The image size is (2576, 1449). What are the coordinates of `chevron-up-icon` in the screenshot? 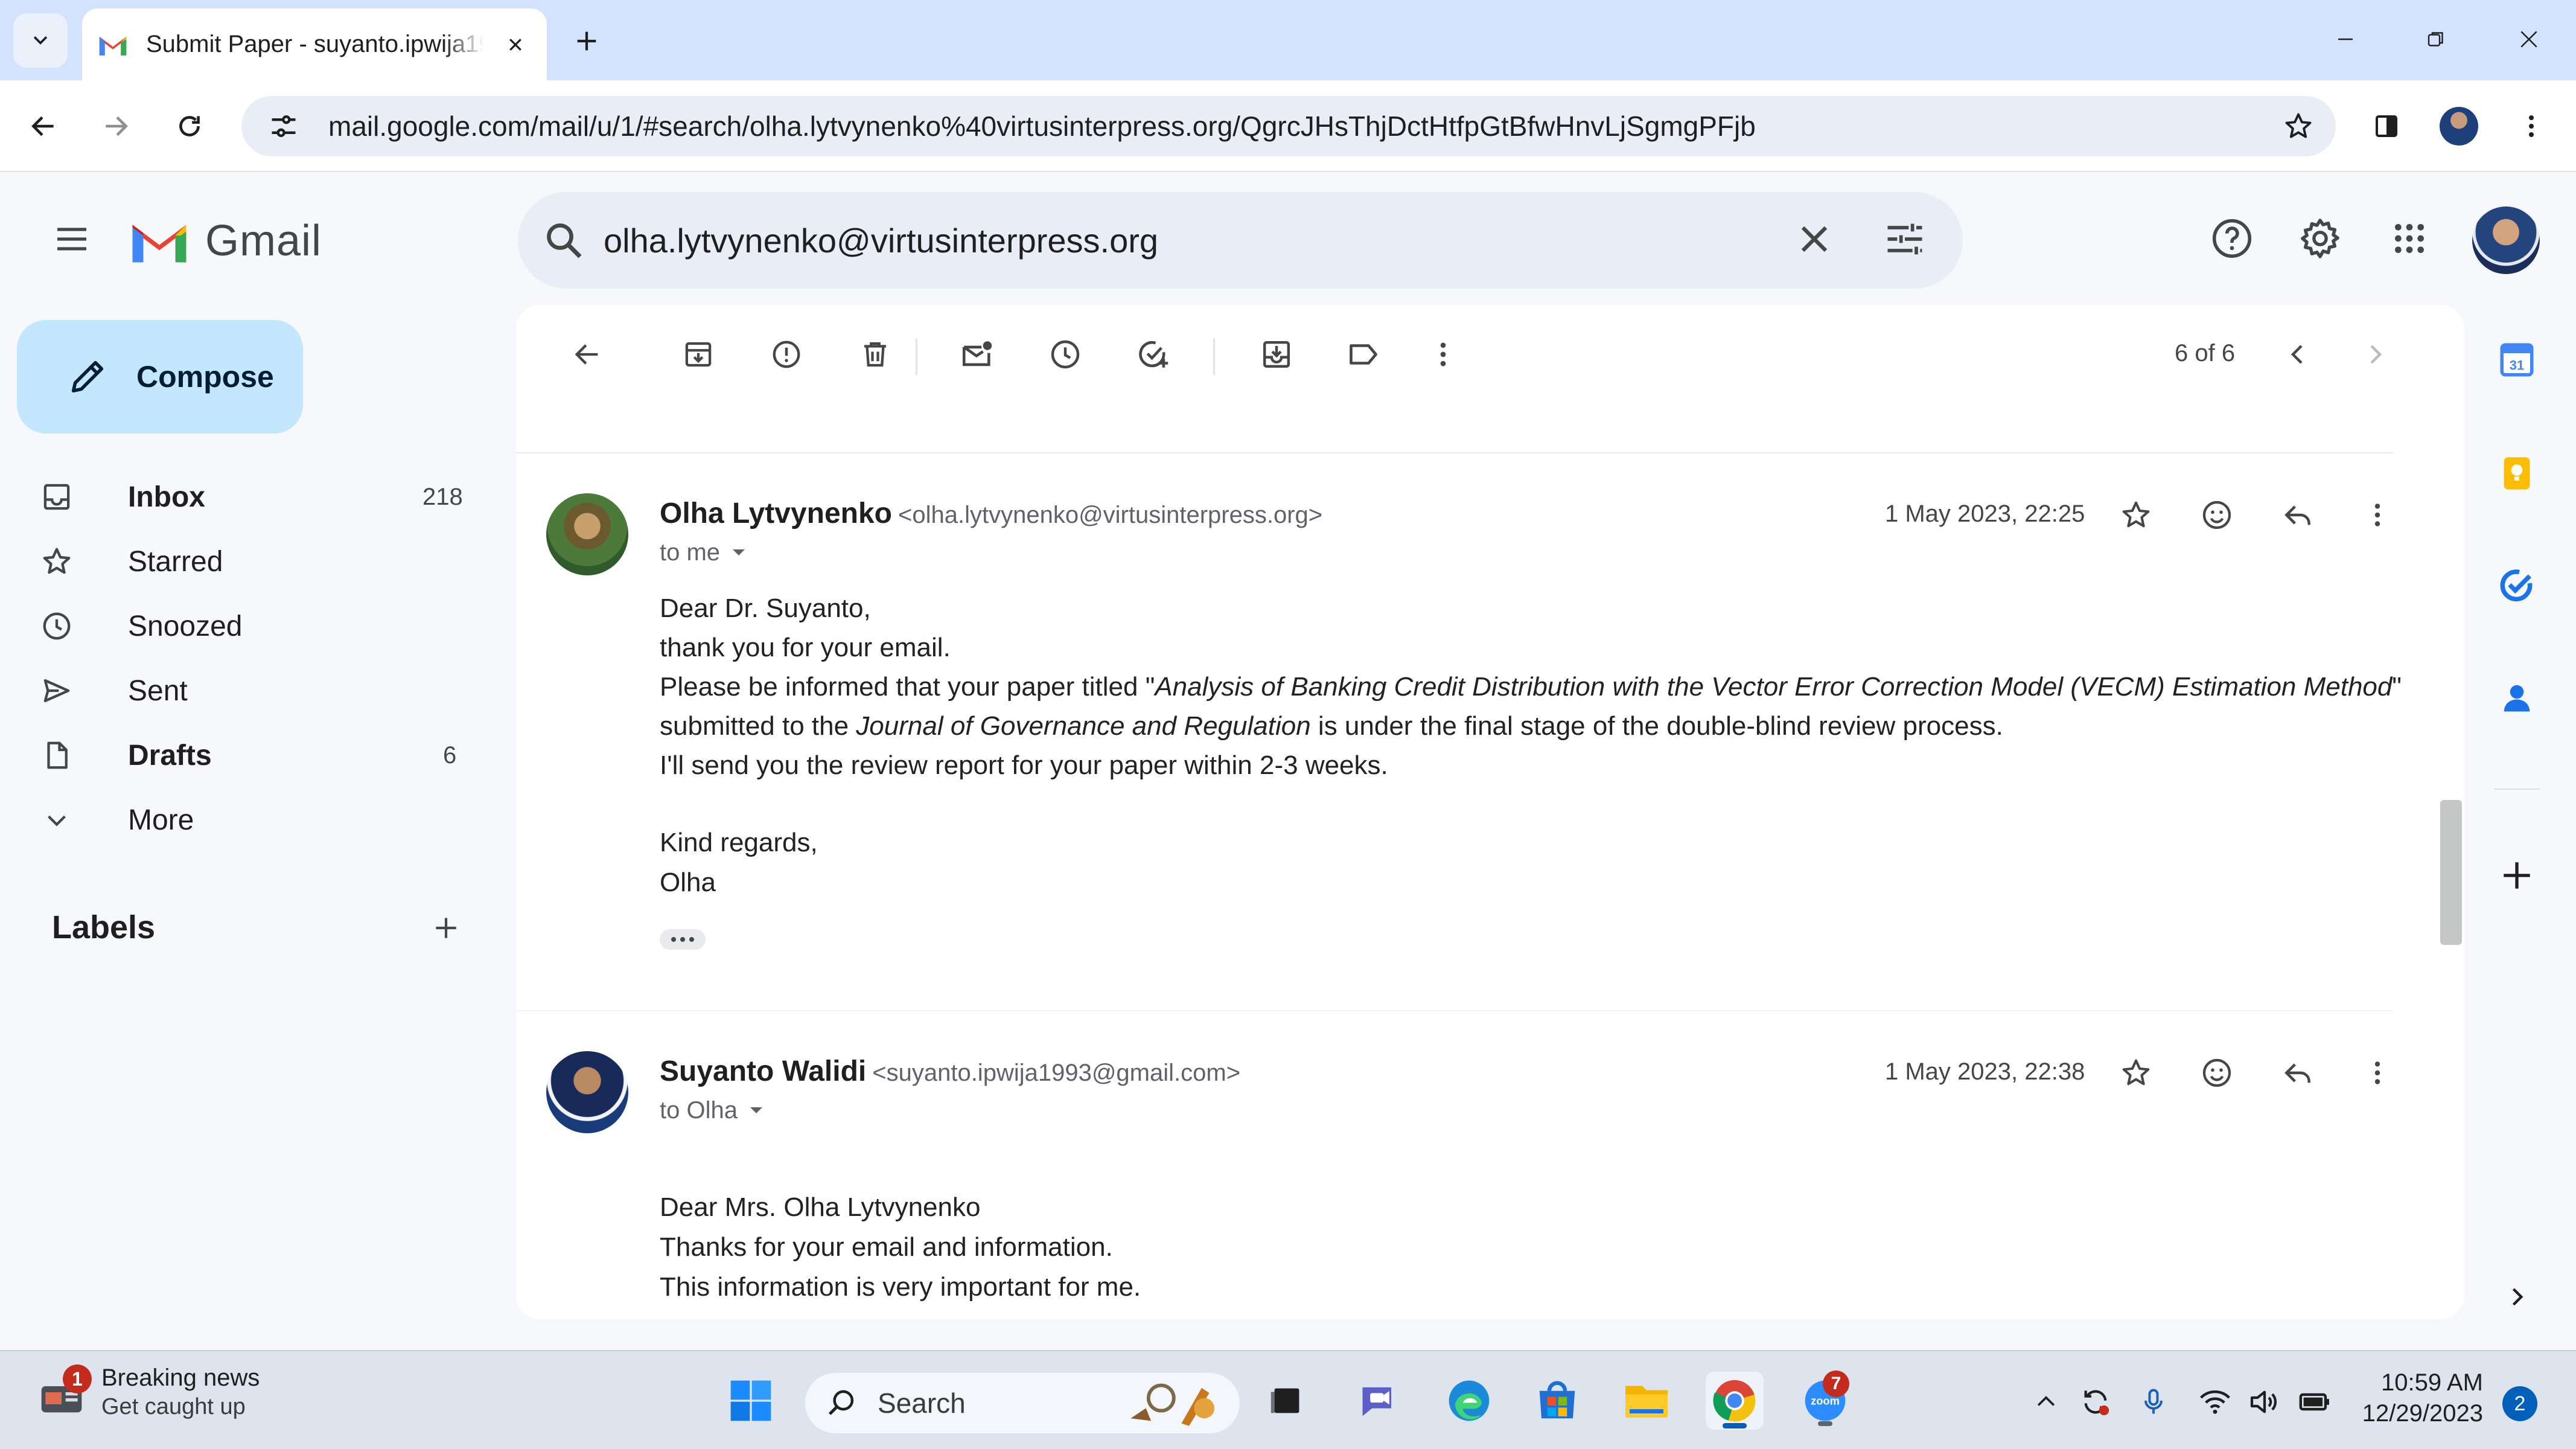 It's located at (2046, 1401).